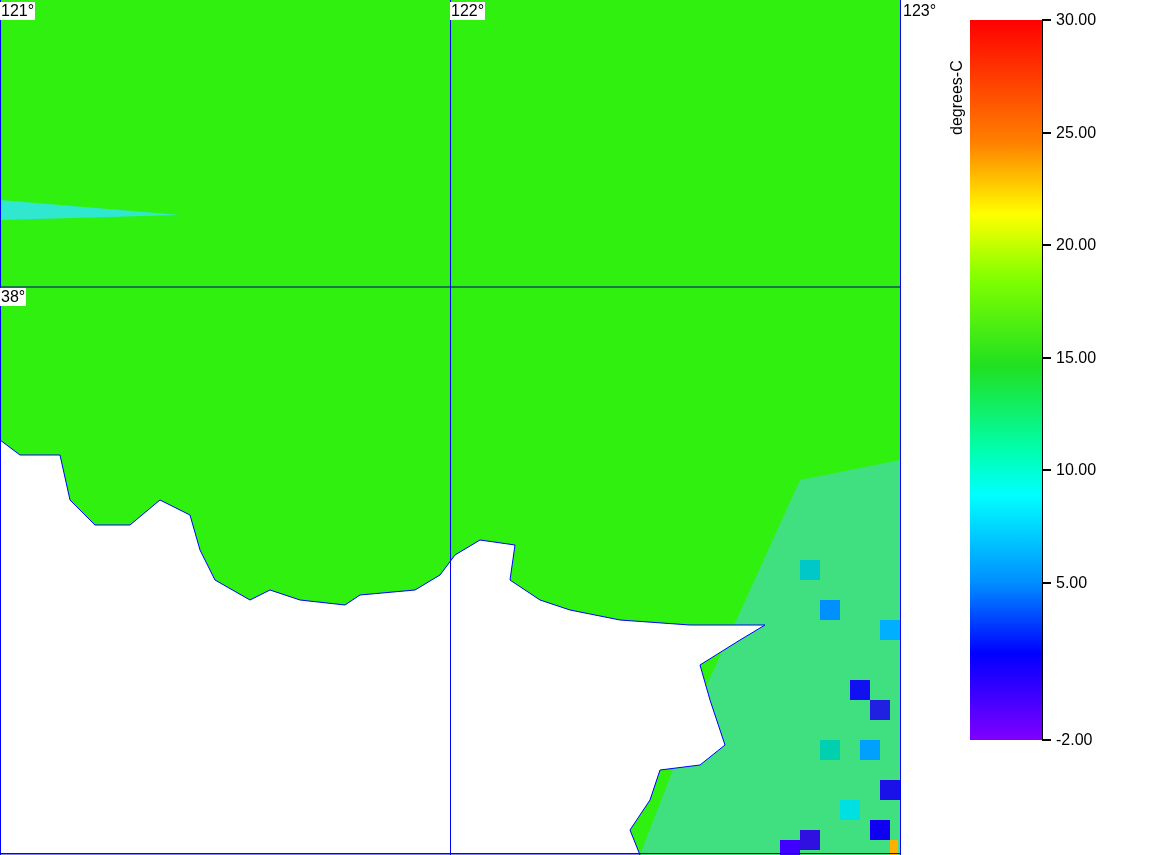  Describe the element at coordinates (18, 11) in the screenshot. I see `longitude-label: 121°` at that location.